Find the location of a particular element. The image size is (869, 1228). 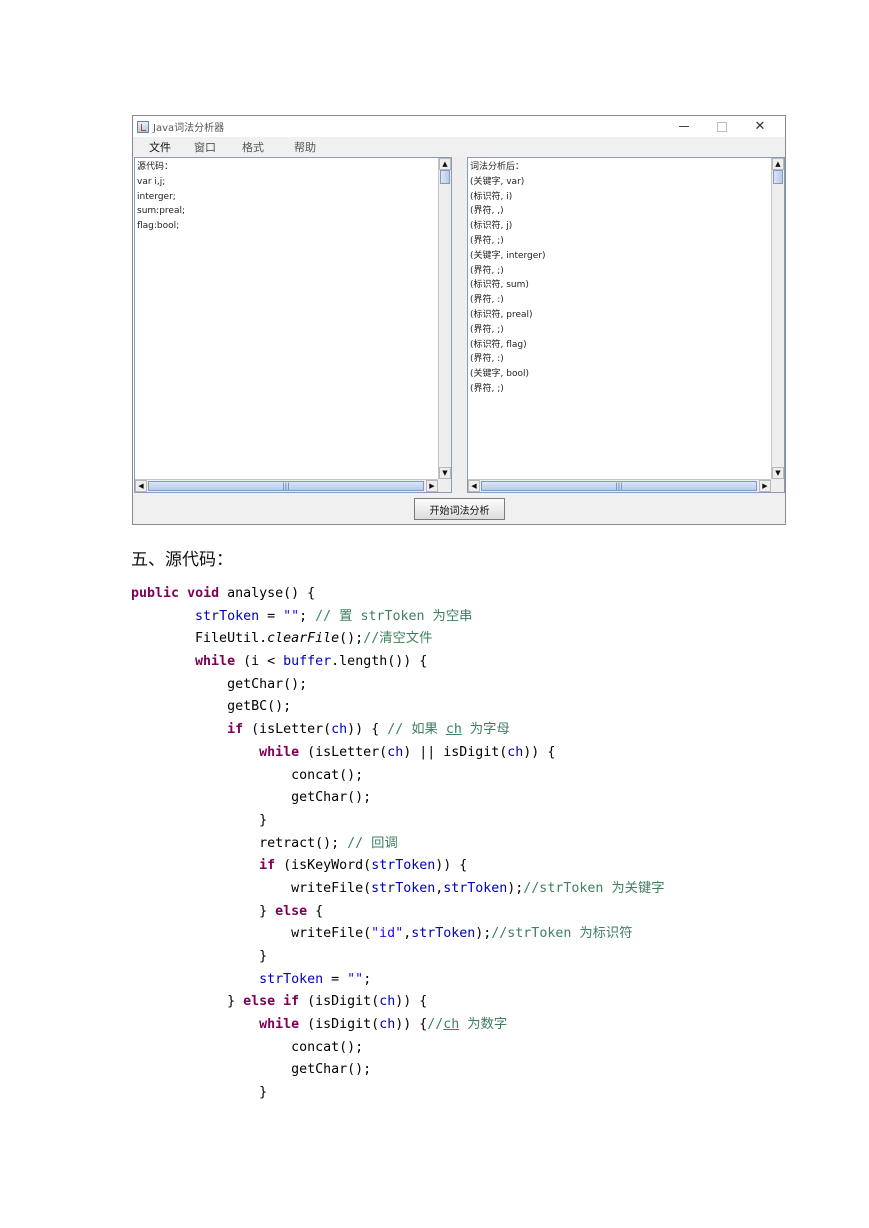

code-line: writeFile("id",strToken);//strToken 为标识符 is located at coordinates (398, 934).